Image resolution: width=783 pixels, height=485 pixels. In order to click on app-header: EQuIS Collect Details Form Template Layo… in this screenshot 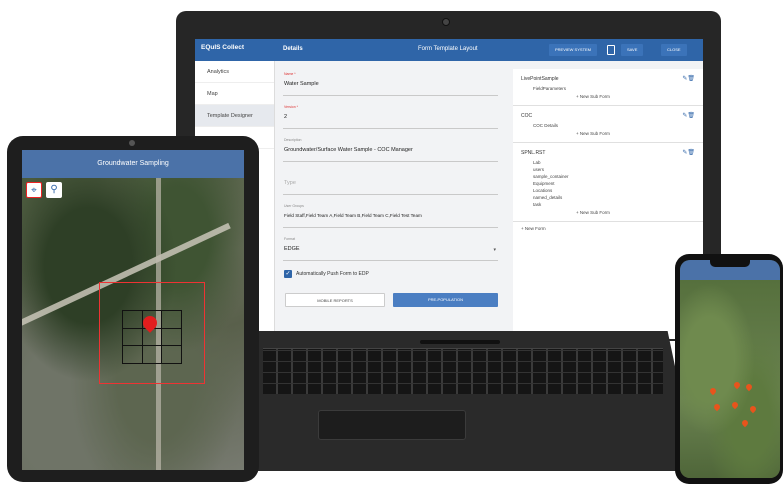, I will do `click(449, 50)`.